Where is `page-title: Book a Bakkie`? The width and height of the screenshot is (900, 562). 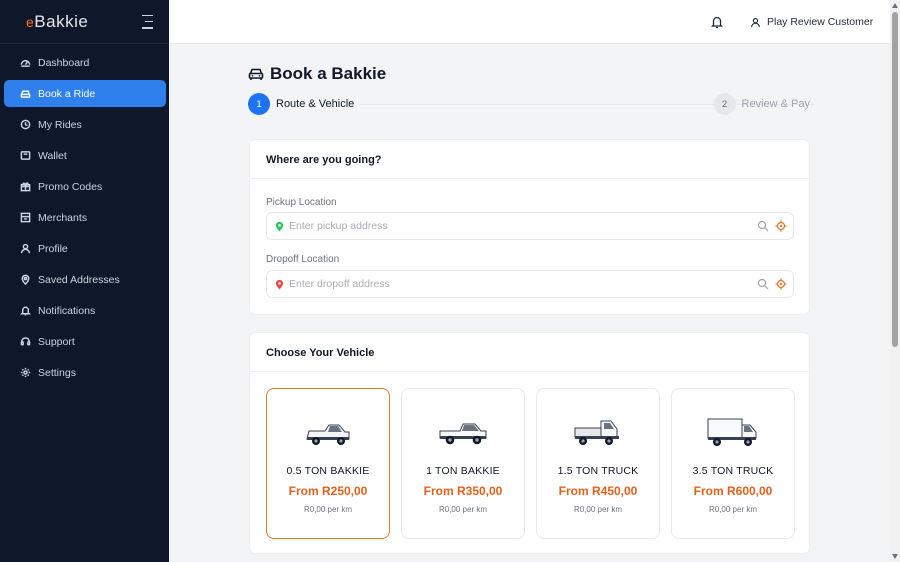
page-title: Book a Bakkie is located at coordinates (317, 74).